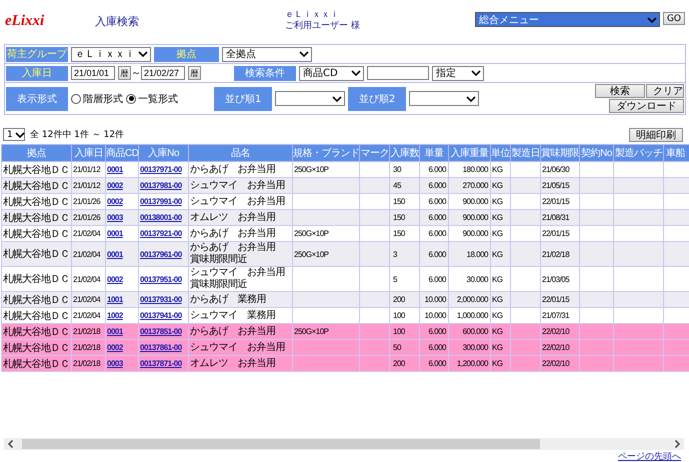  I want to click on column-header: 製造バッチ, so click(638, 153).